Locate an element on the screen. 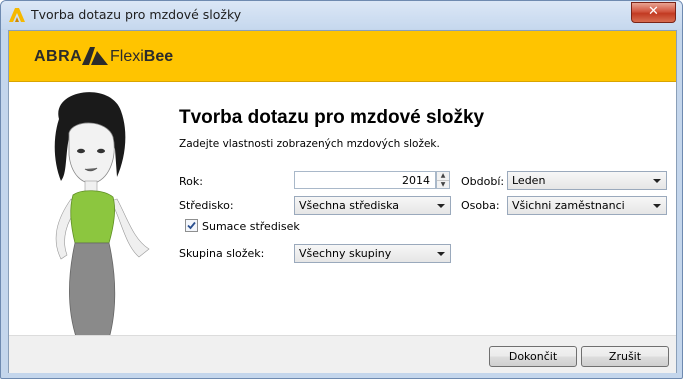 The width and height of the screenshot is (683, 379). window-title: Tvorba dotazu pro mzdové složky is located at coordinates (136, 14).